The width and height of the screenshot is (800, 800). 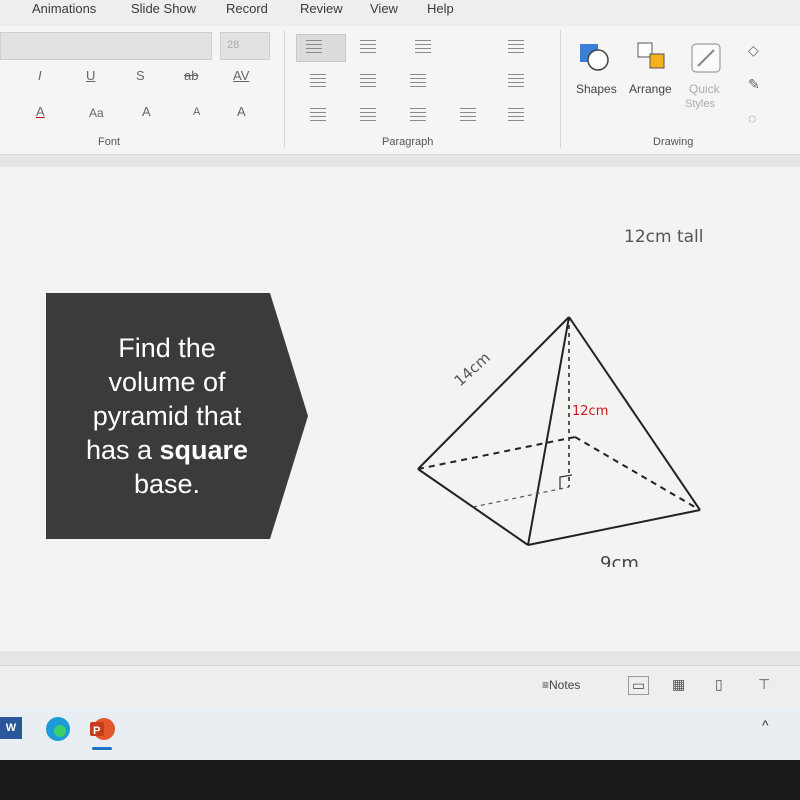 What do you see at coordinates (765, 725) in the screenshot?
I see `chevron-up-icon: ^` at bounding box center [765, 725].